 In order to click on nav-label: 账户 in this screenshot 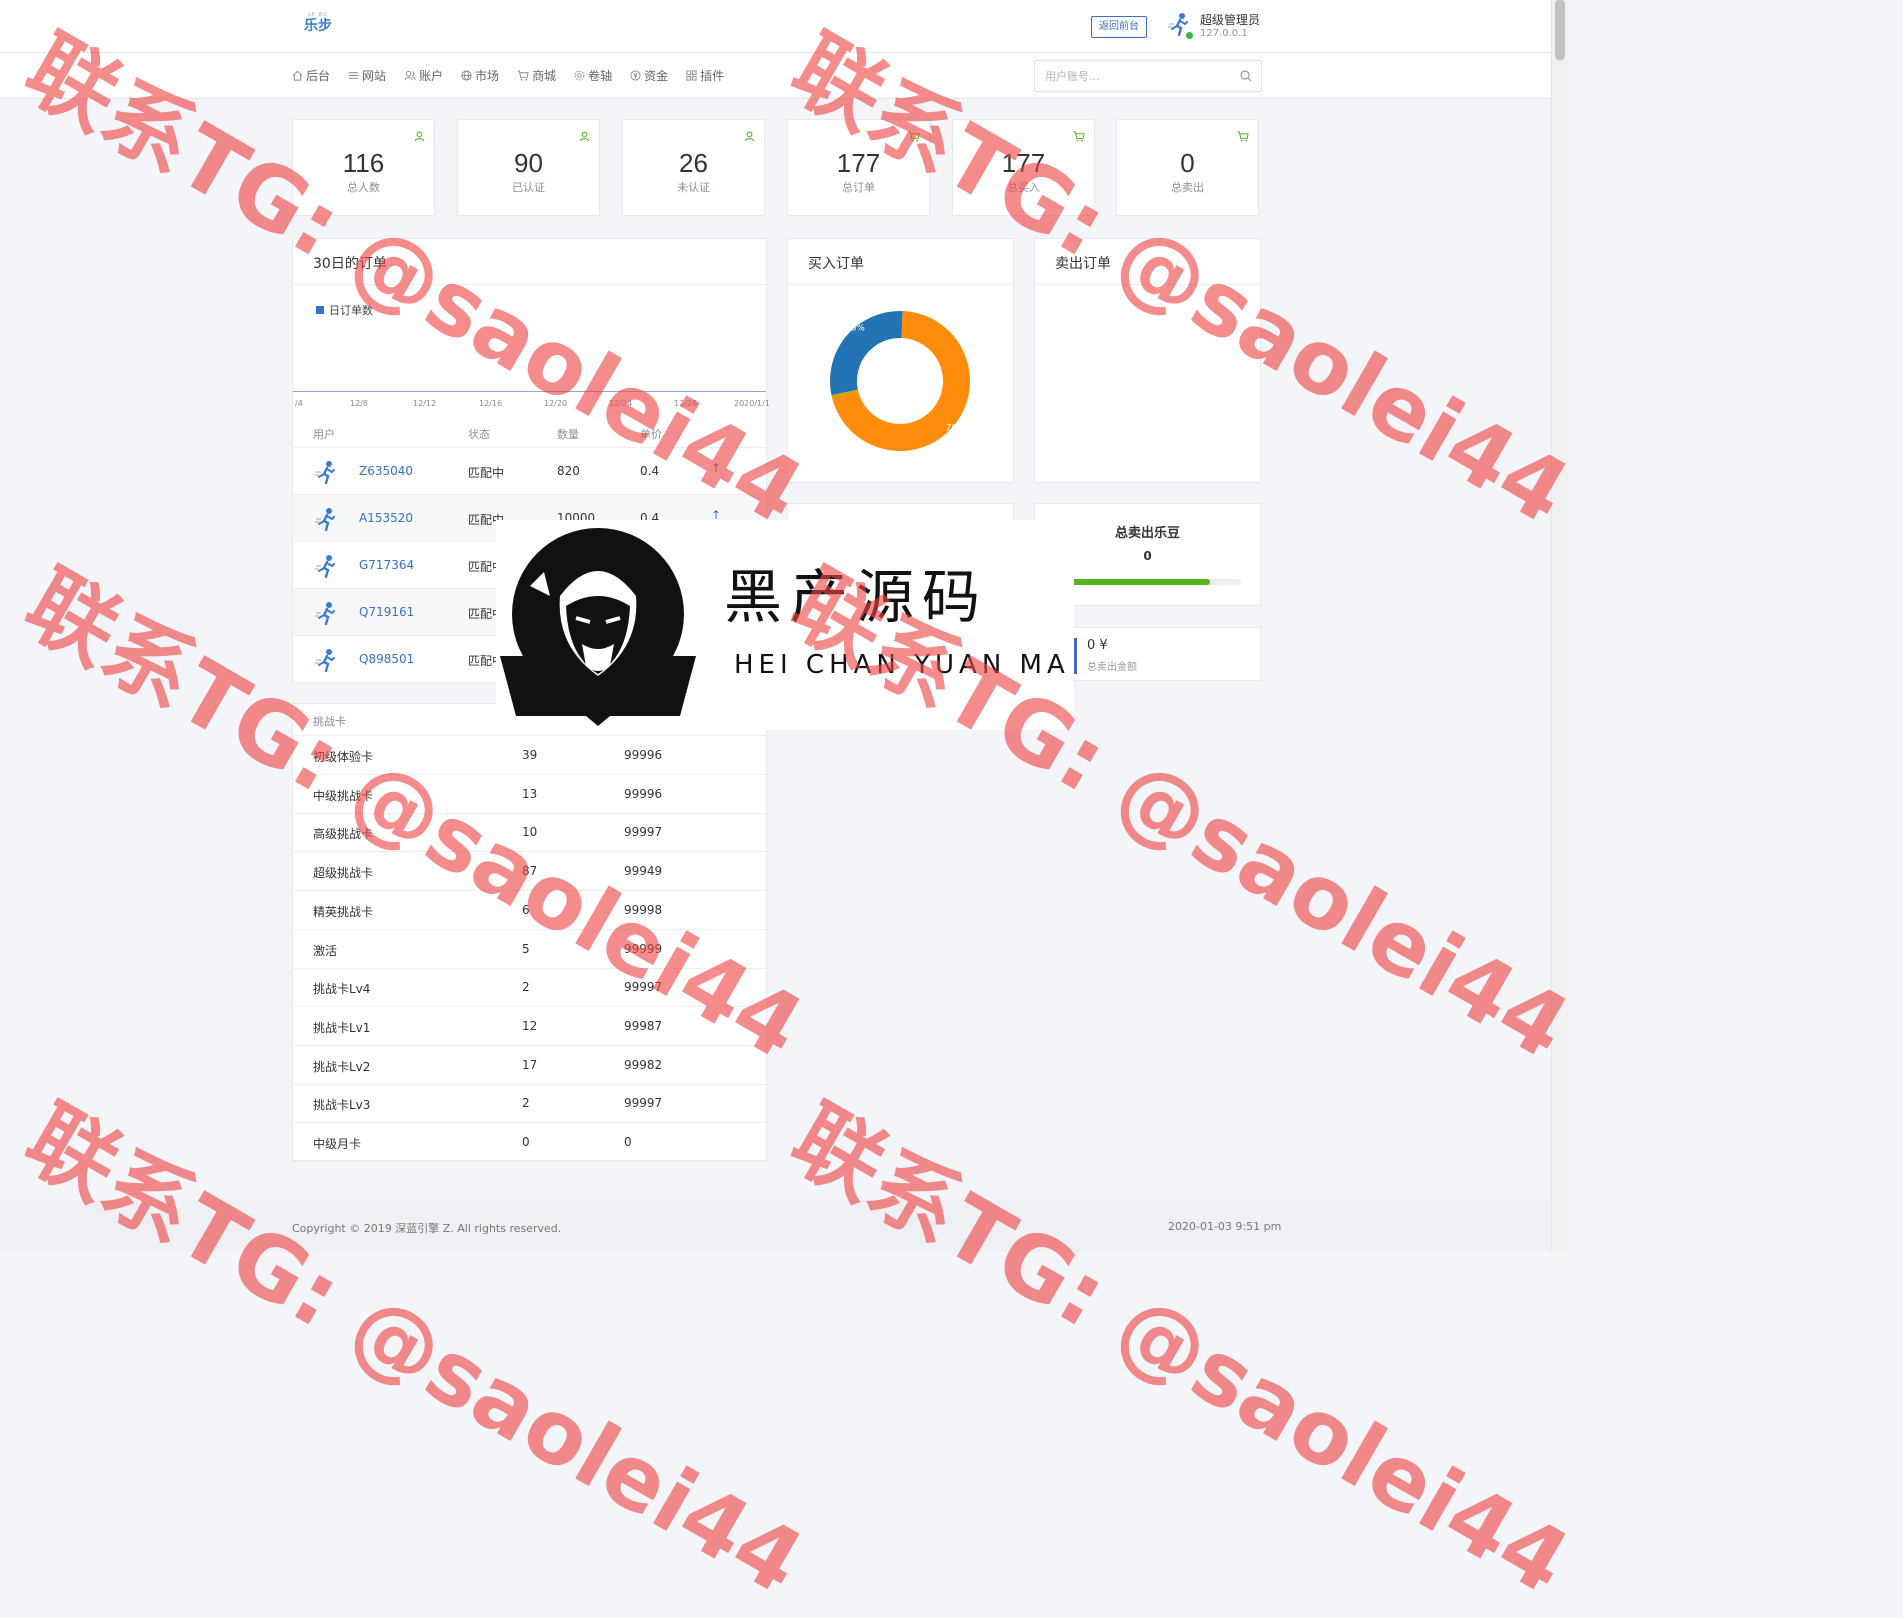, I will do `click(431, 76)`.